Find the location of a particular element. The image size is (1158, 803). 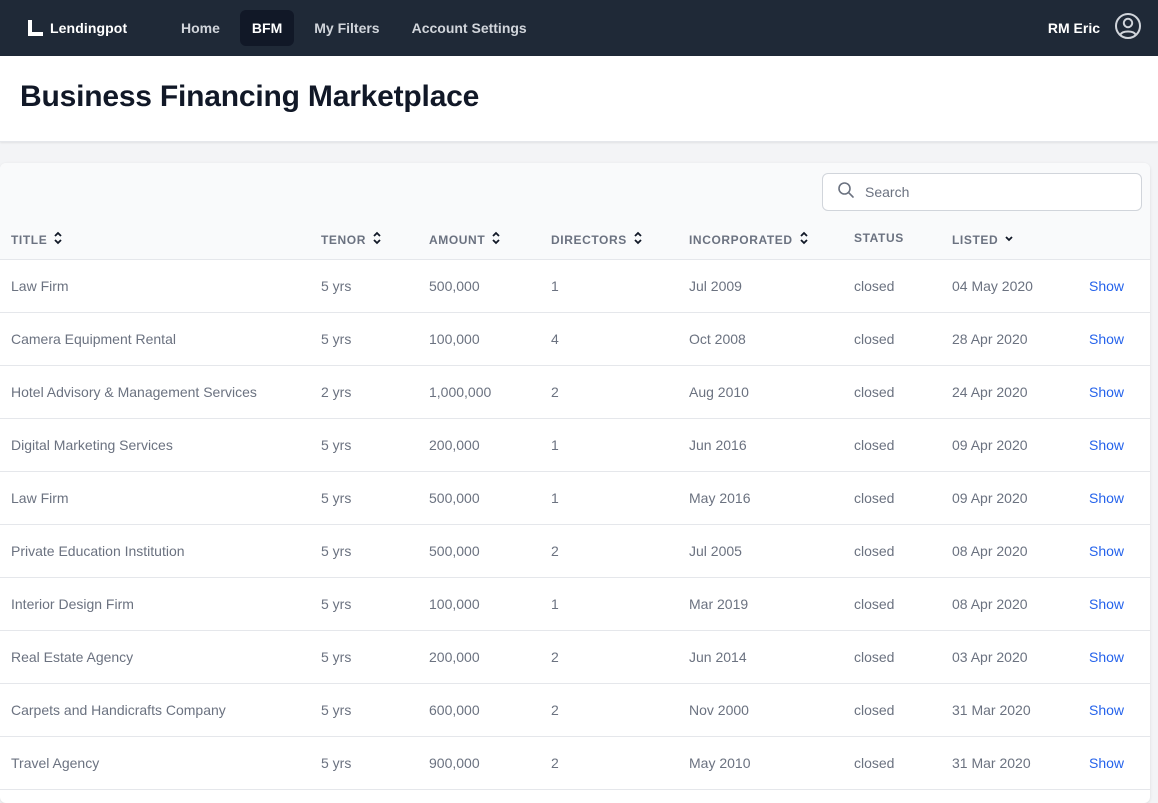

column-header-title: TITLE is located at coordinates (37, 239).